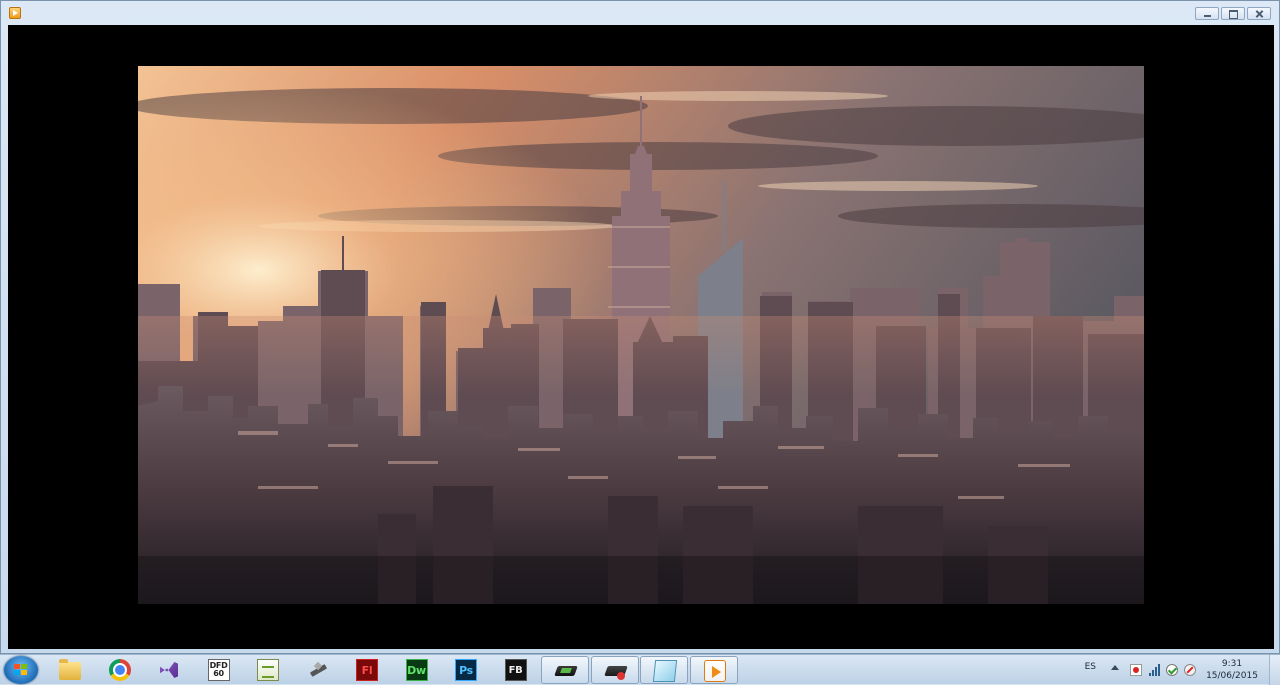  I want to click on file-explorer-icon, so click(70, 669).